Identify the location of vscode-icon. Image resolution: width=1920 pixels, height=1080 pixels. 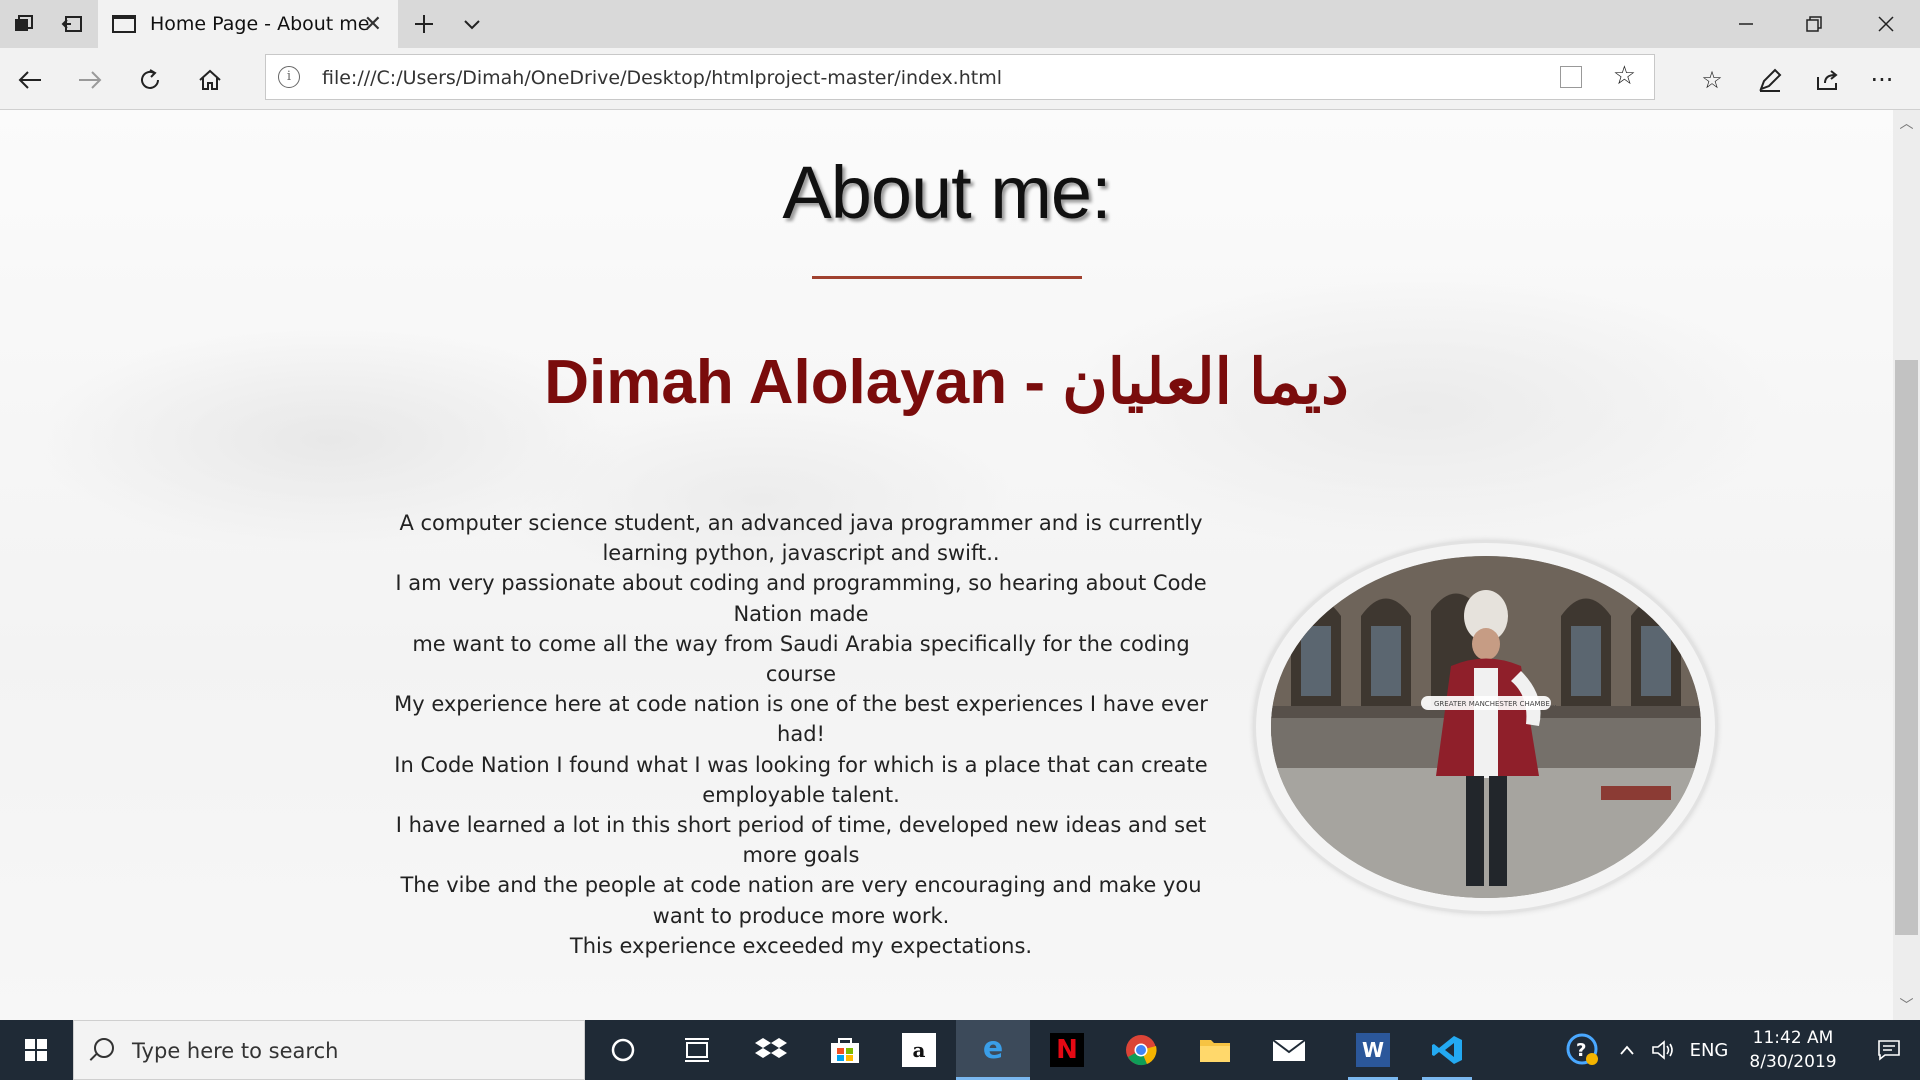
(1447, 1050).